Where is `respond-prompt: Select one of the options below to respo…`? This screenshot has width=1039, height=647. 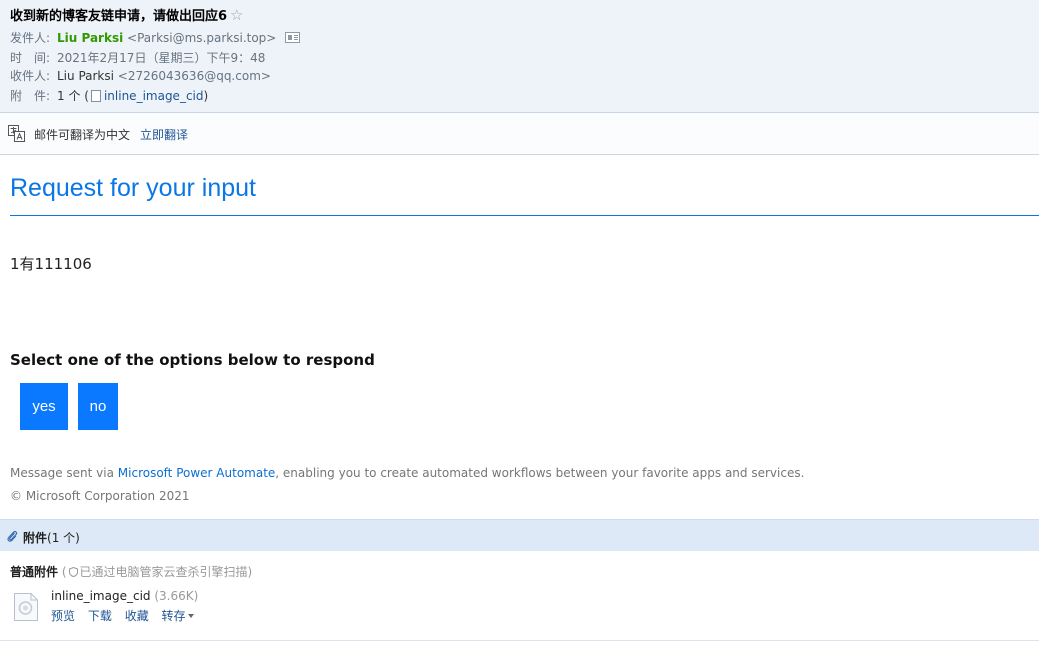
respond-prompt: Select one of the options below to respo… is located at coordinates (192, 360).